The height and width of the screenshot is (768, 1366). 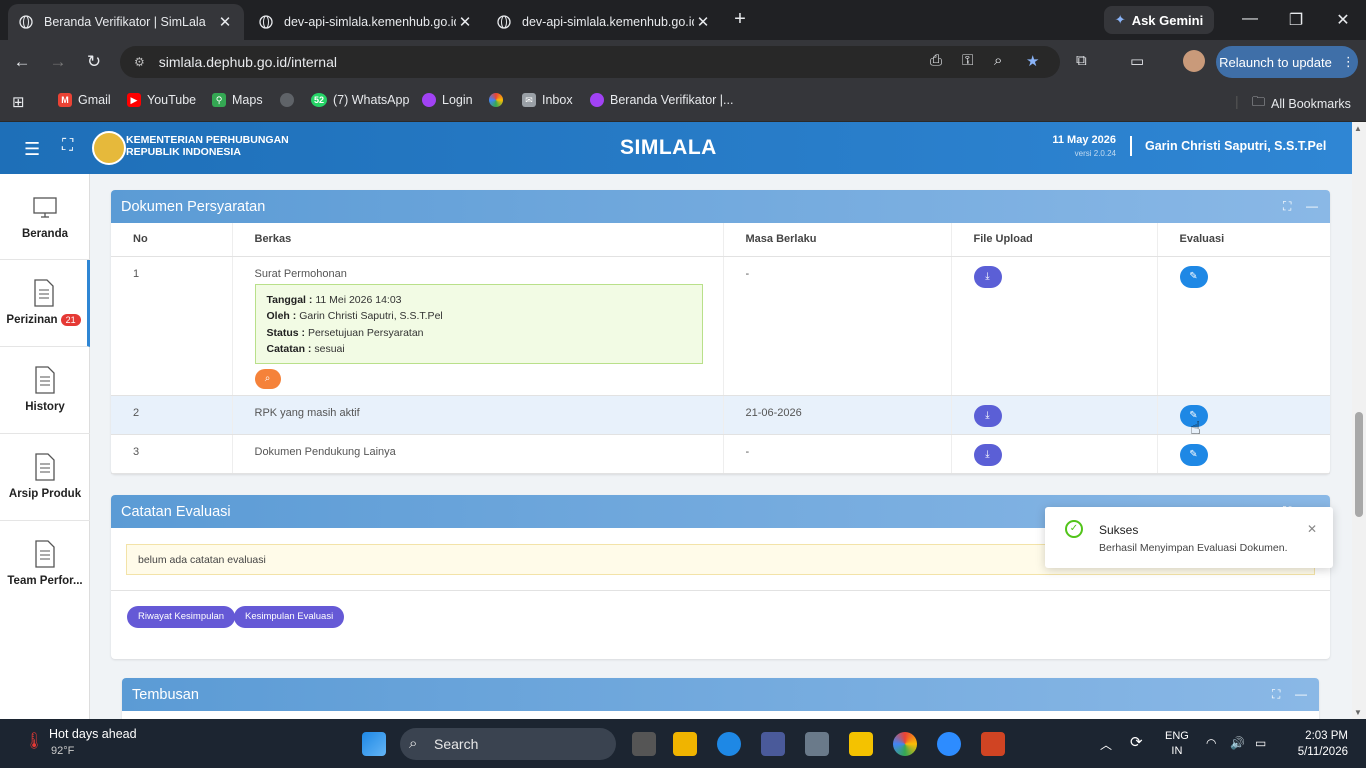 I want to click on close-toast-icon: ✕, so click(x=1312, y=529).